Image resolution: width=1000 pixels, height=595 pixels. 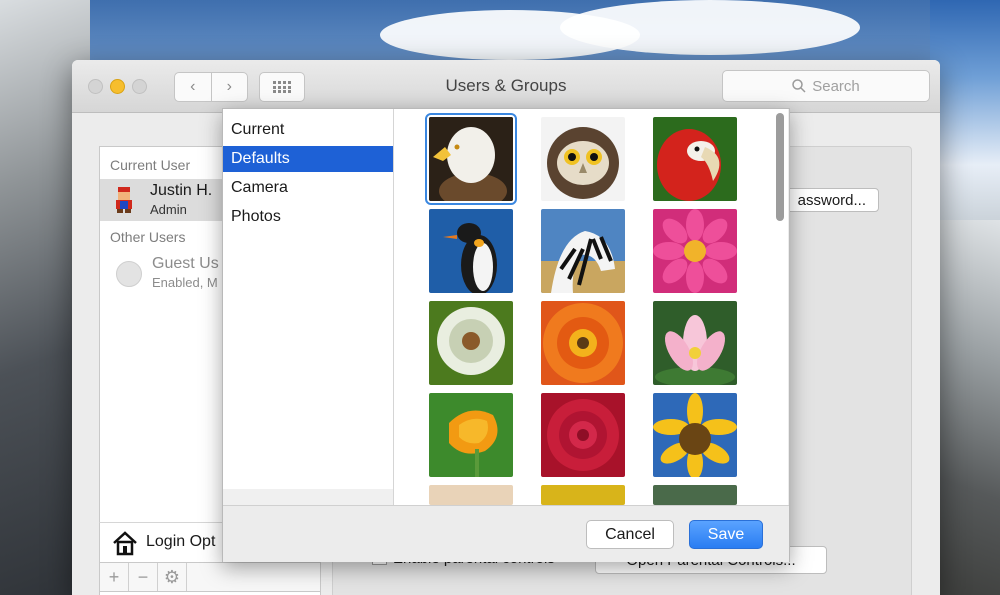 I want to click on source-photos: Photos, so click(x=308, y=217).